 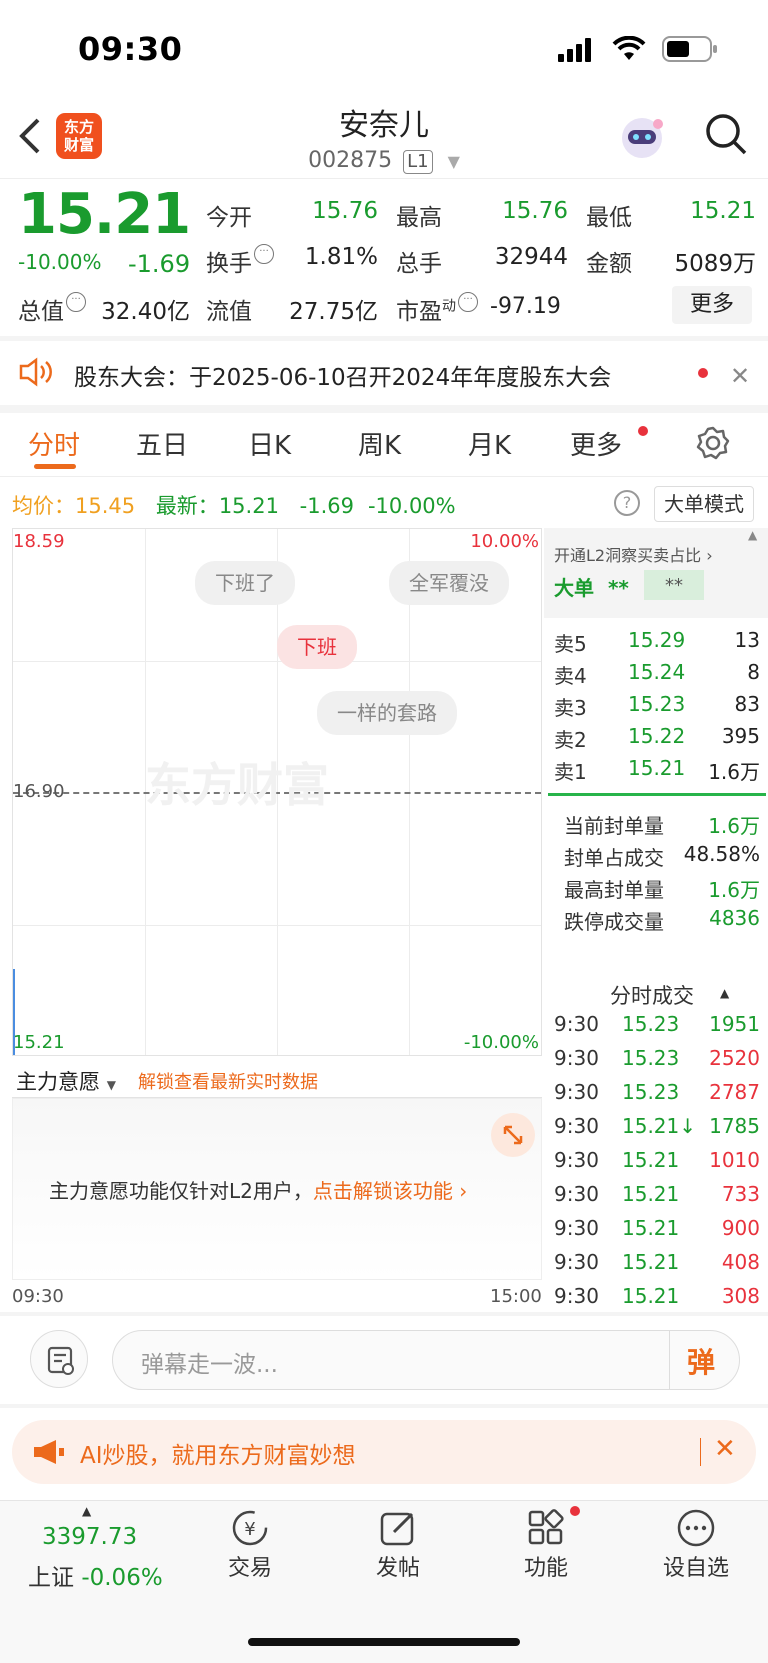 I want to click on robot-assistant-icon, so click(x=642, y=137).